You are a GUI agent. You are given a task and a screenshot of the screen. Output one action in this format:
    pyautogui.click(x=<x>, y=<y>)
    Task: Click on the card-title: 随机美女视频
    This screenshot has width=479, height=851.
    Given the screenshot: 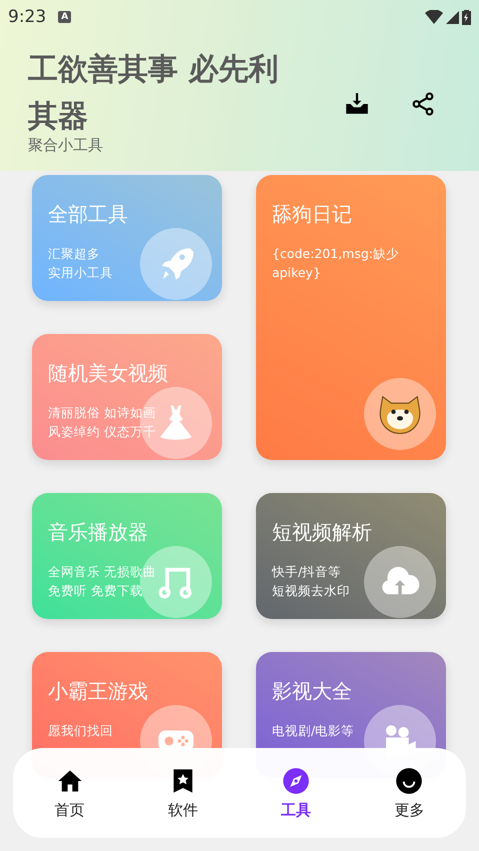 What is the action you would take?
    pyautogui.click(x=108, y=373)
    